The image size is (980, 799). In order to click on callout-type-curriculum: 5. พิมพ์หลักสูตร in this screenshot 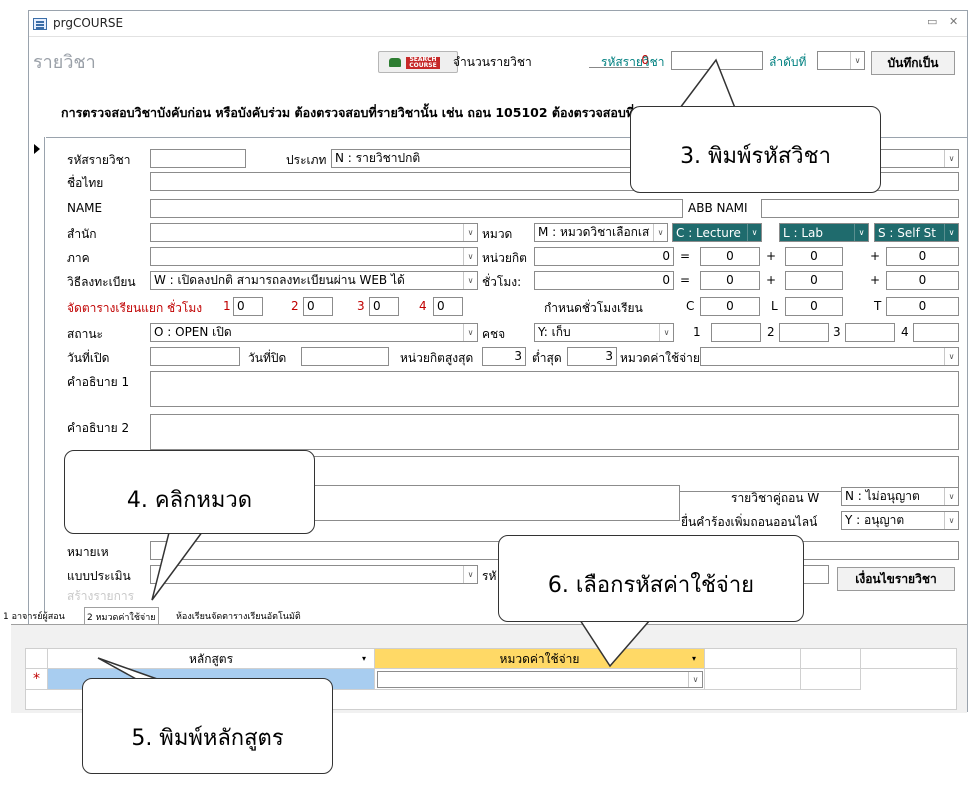, I will do `click(207, 726)`.